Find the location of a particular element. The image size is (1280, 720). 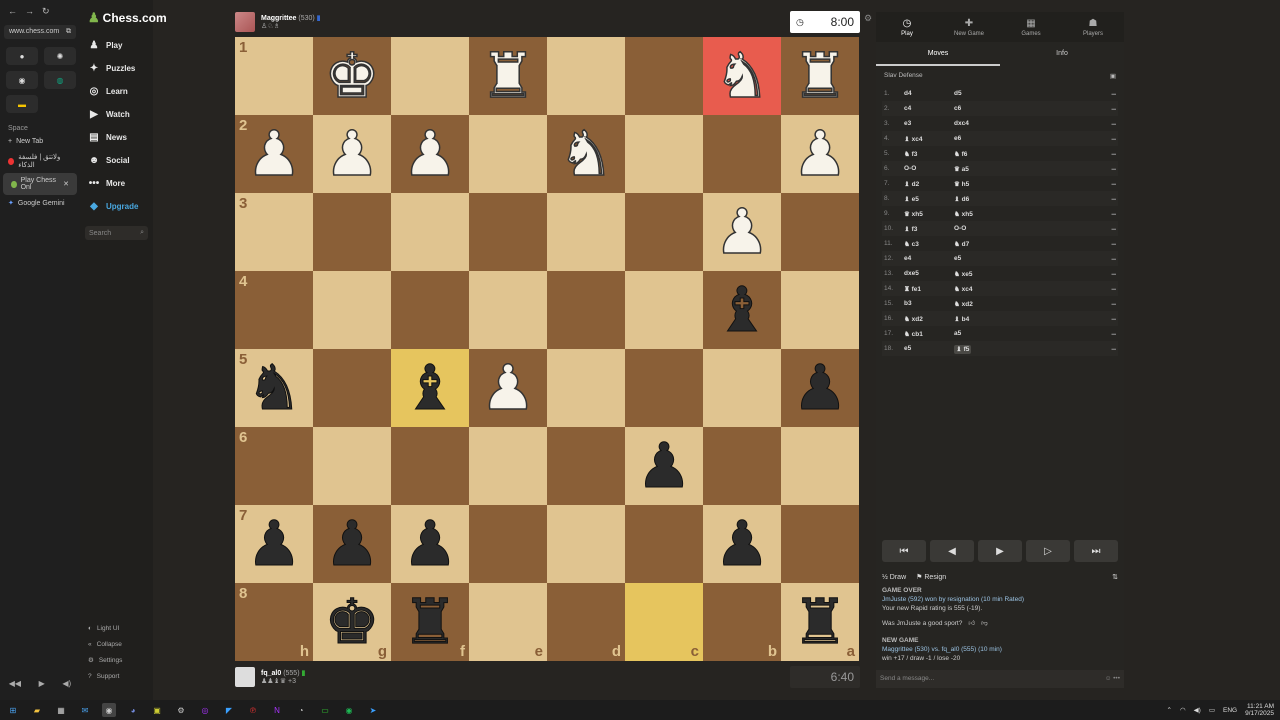

sidebar-item-learn: ◎ Learn is located at coordinates (116, 91).